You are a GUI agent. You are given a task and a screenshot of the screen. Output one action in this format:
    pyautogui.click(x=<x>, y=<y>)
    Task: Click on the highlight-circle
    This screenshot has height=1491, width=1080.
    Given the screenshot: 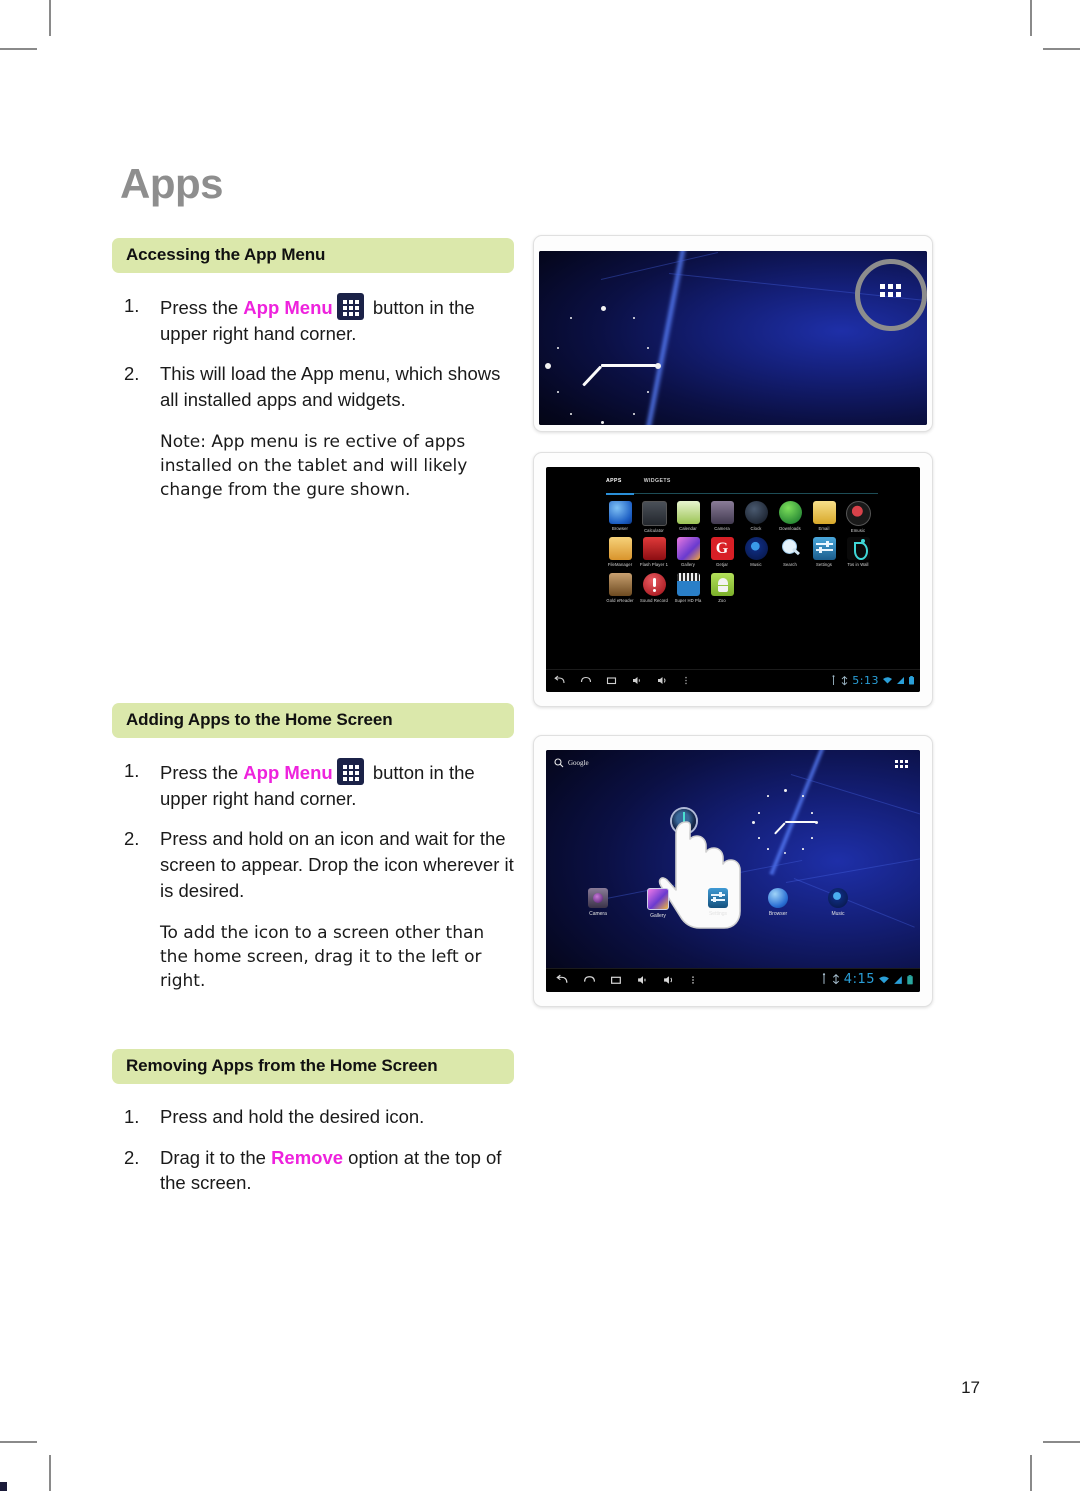 What is the action you would take?
    pyautogui.click(x=891, y=295)
    